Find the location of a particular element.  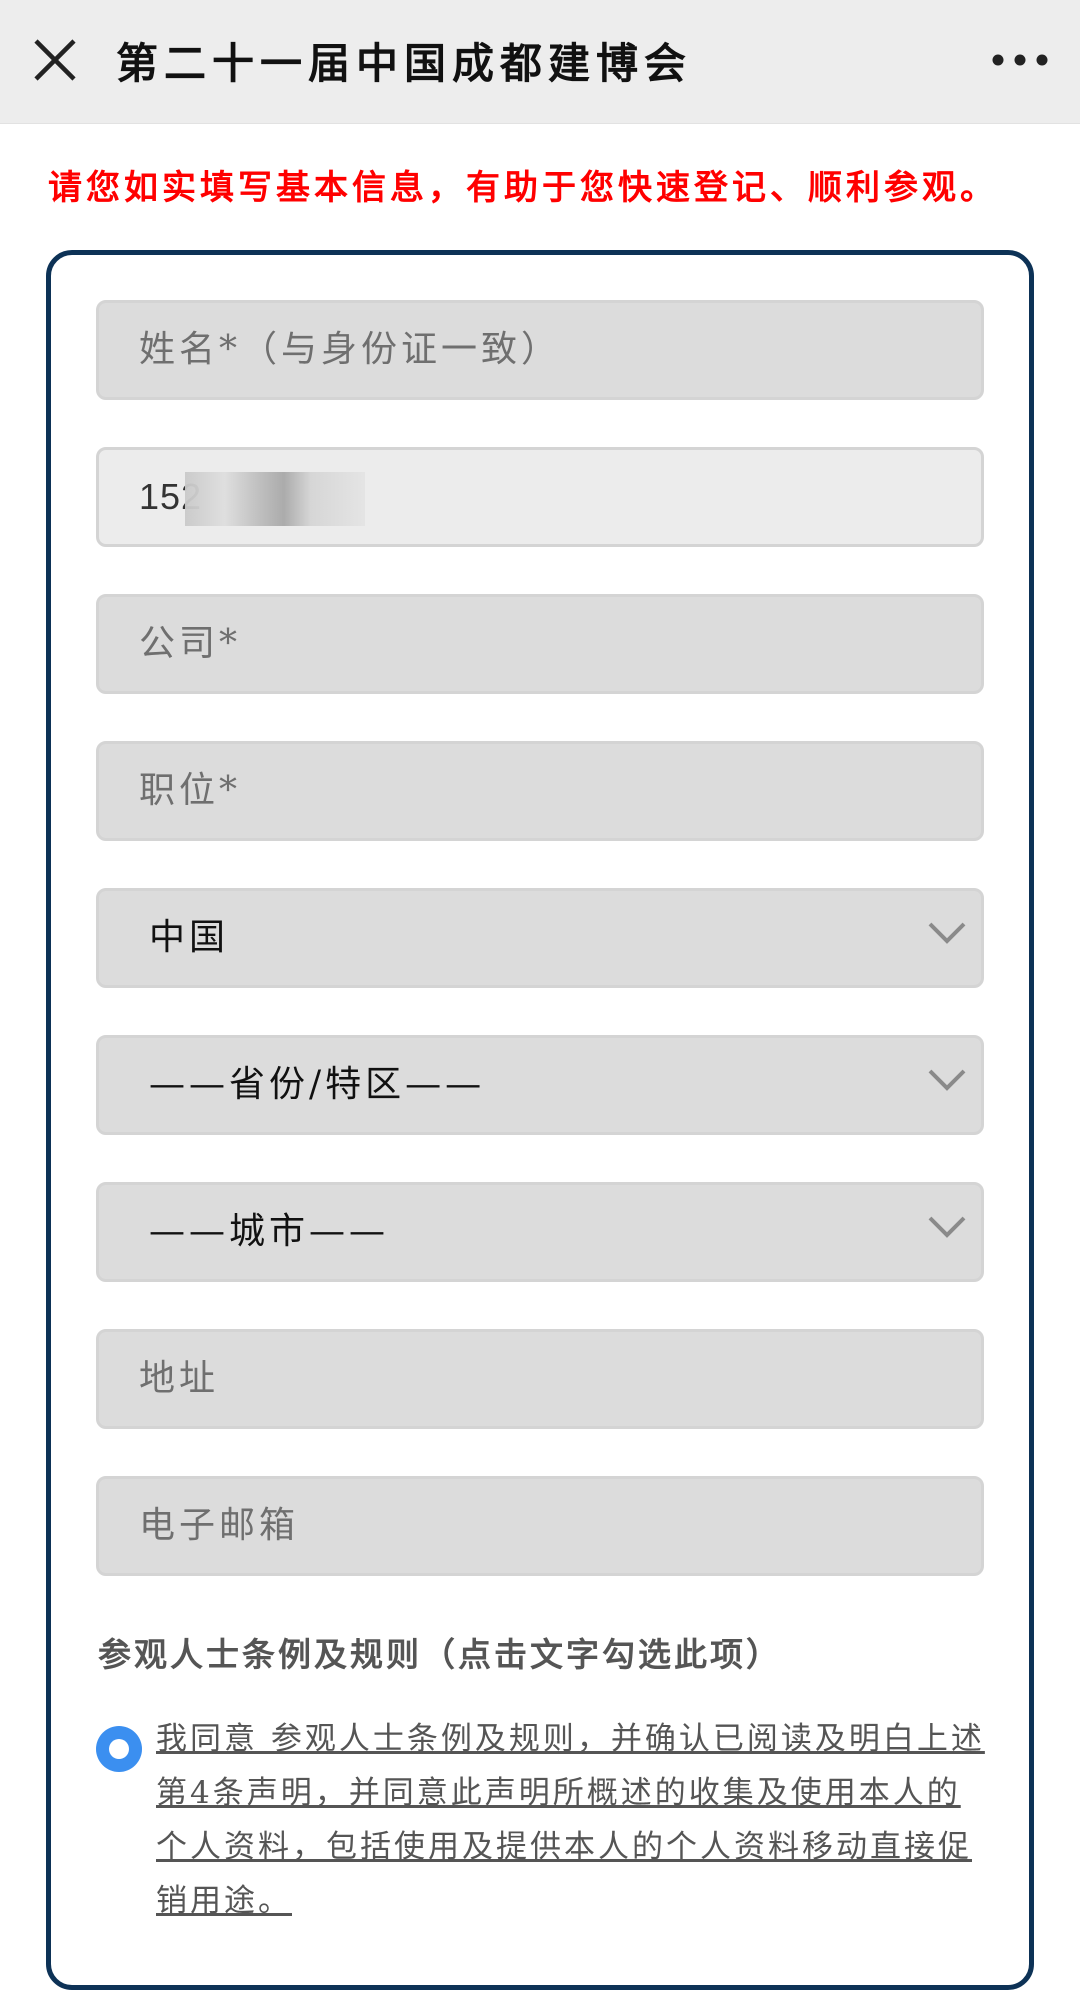

email-field: 电子邮箱 is located at coordinates (540, 1526).